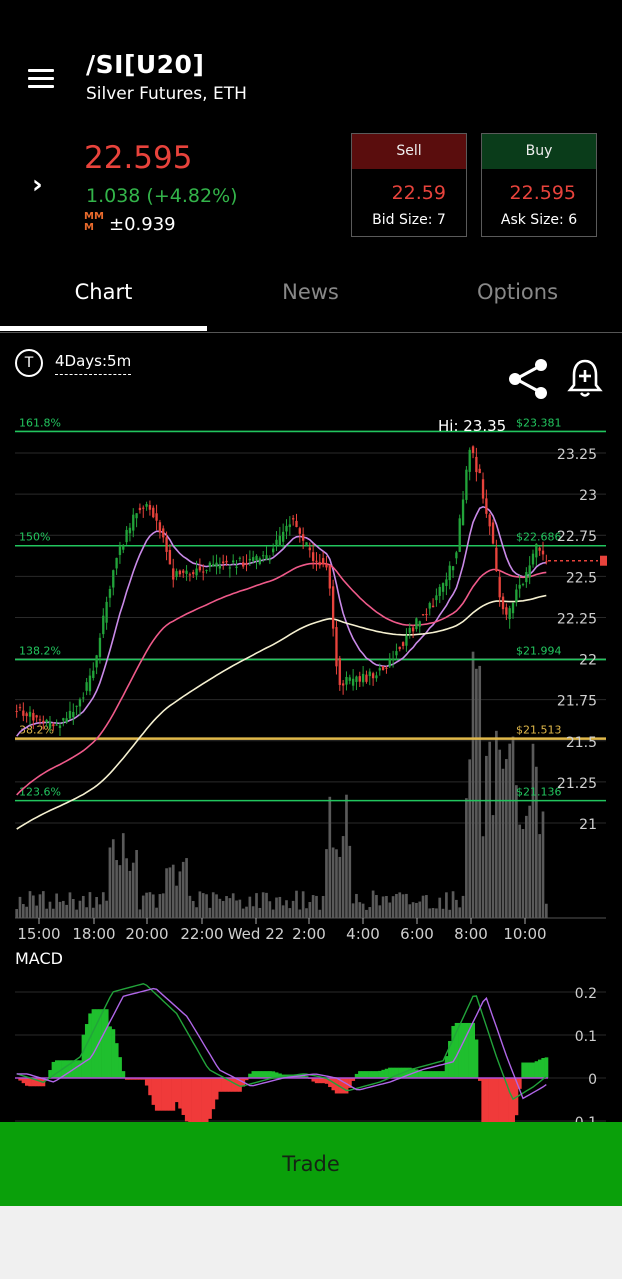 This screenshot has width=622, height=1279. What do you see at coordinates (29, 363) in the screenshot?
I see `drawing-tool-icon: T` at bounding box center [29, 363].